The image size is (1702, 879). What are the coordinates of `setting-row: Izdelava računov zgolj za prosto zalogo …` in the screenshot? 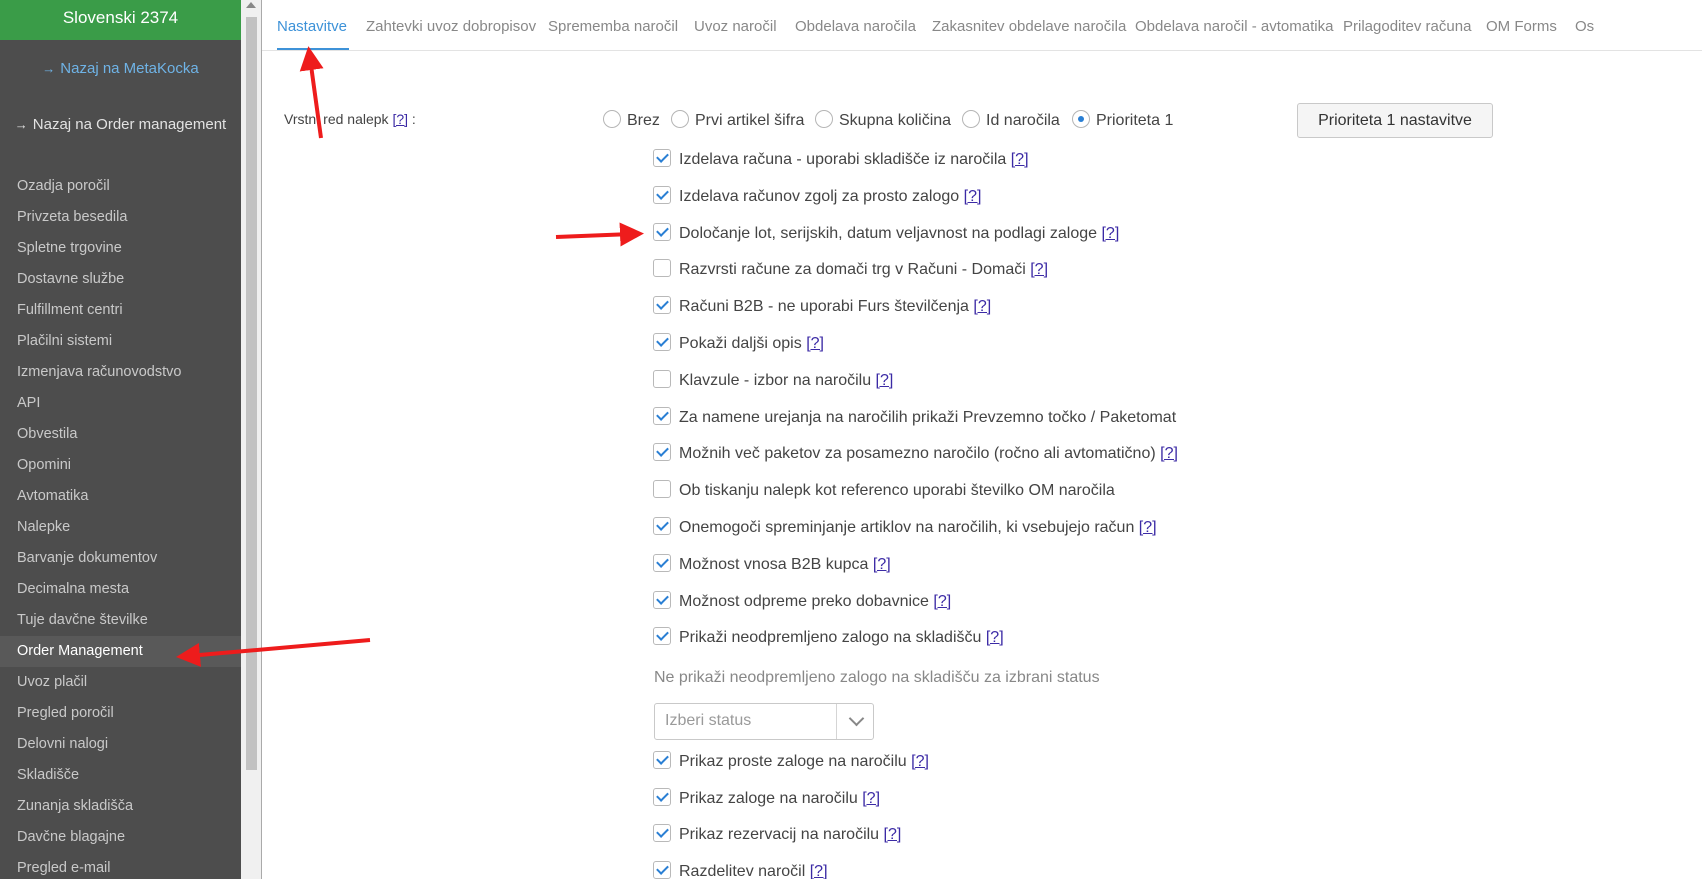 It's located at (817, 196).